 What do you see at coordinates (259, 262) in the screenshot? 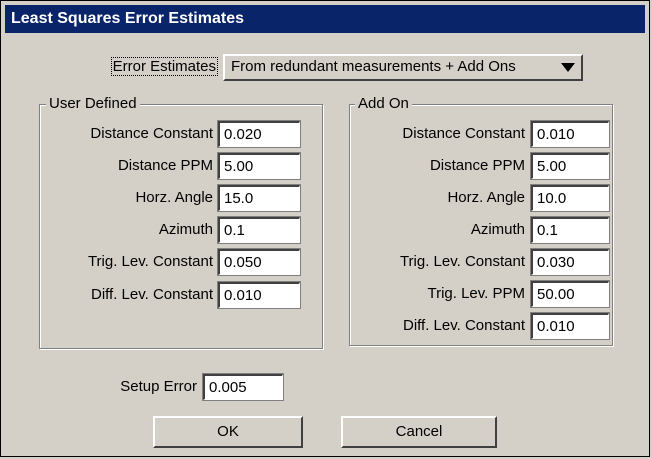
I see `ud-trig-lev-constant-field: 0.050` at bounding box center [259, 262].